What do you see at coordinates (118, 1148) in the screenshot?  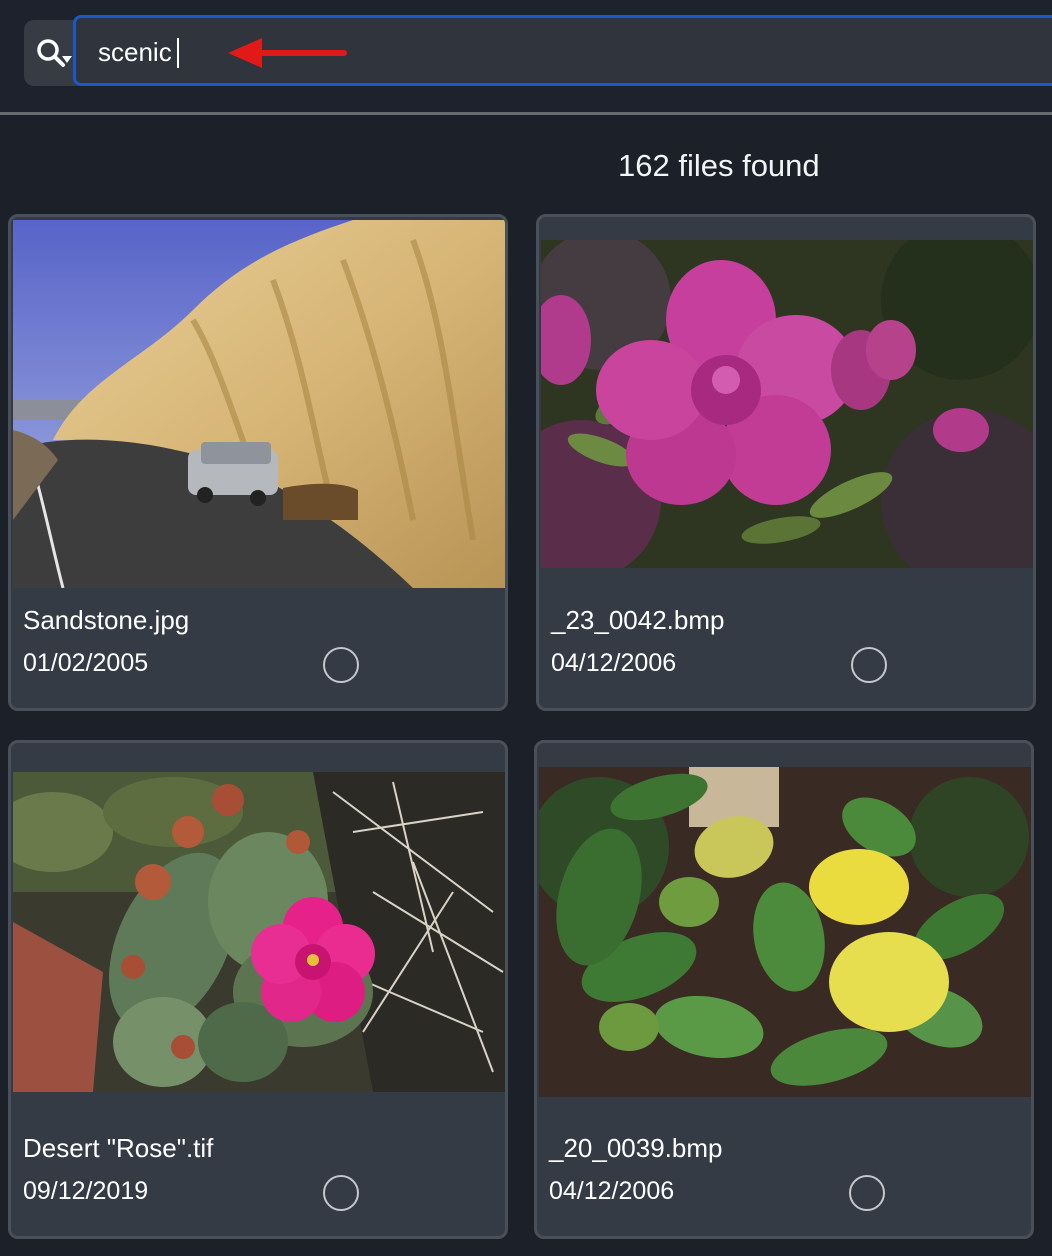 I see `file-name: Desert "Rose".tif` at bounding box center [118, 1148].